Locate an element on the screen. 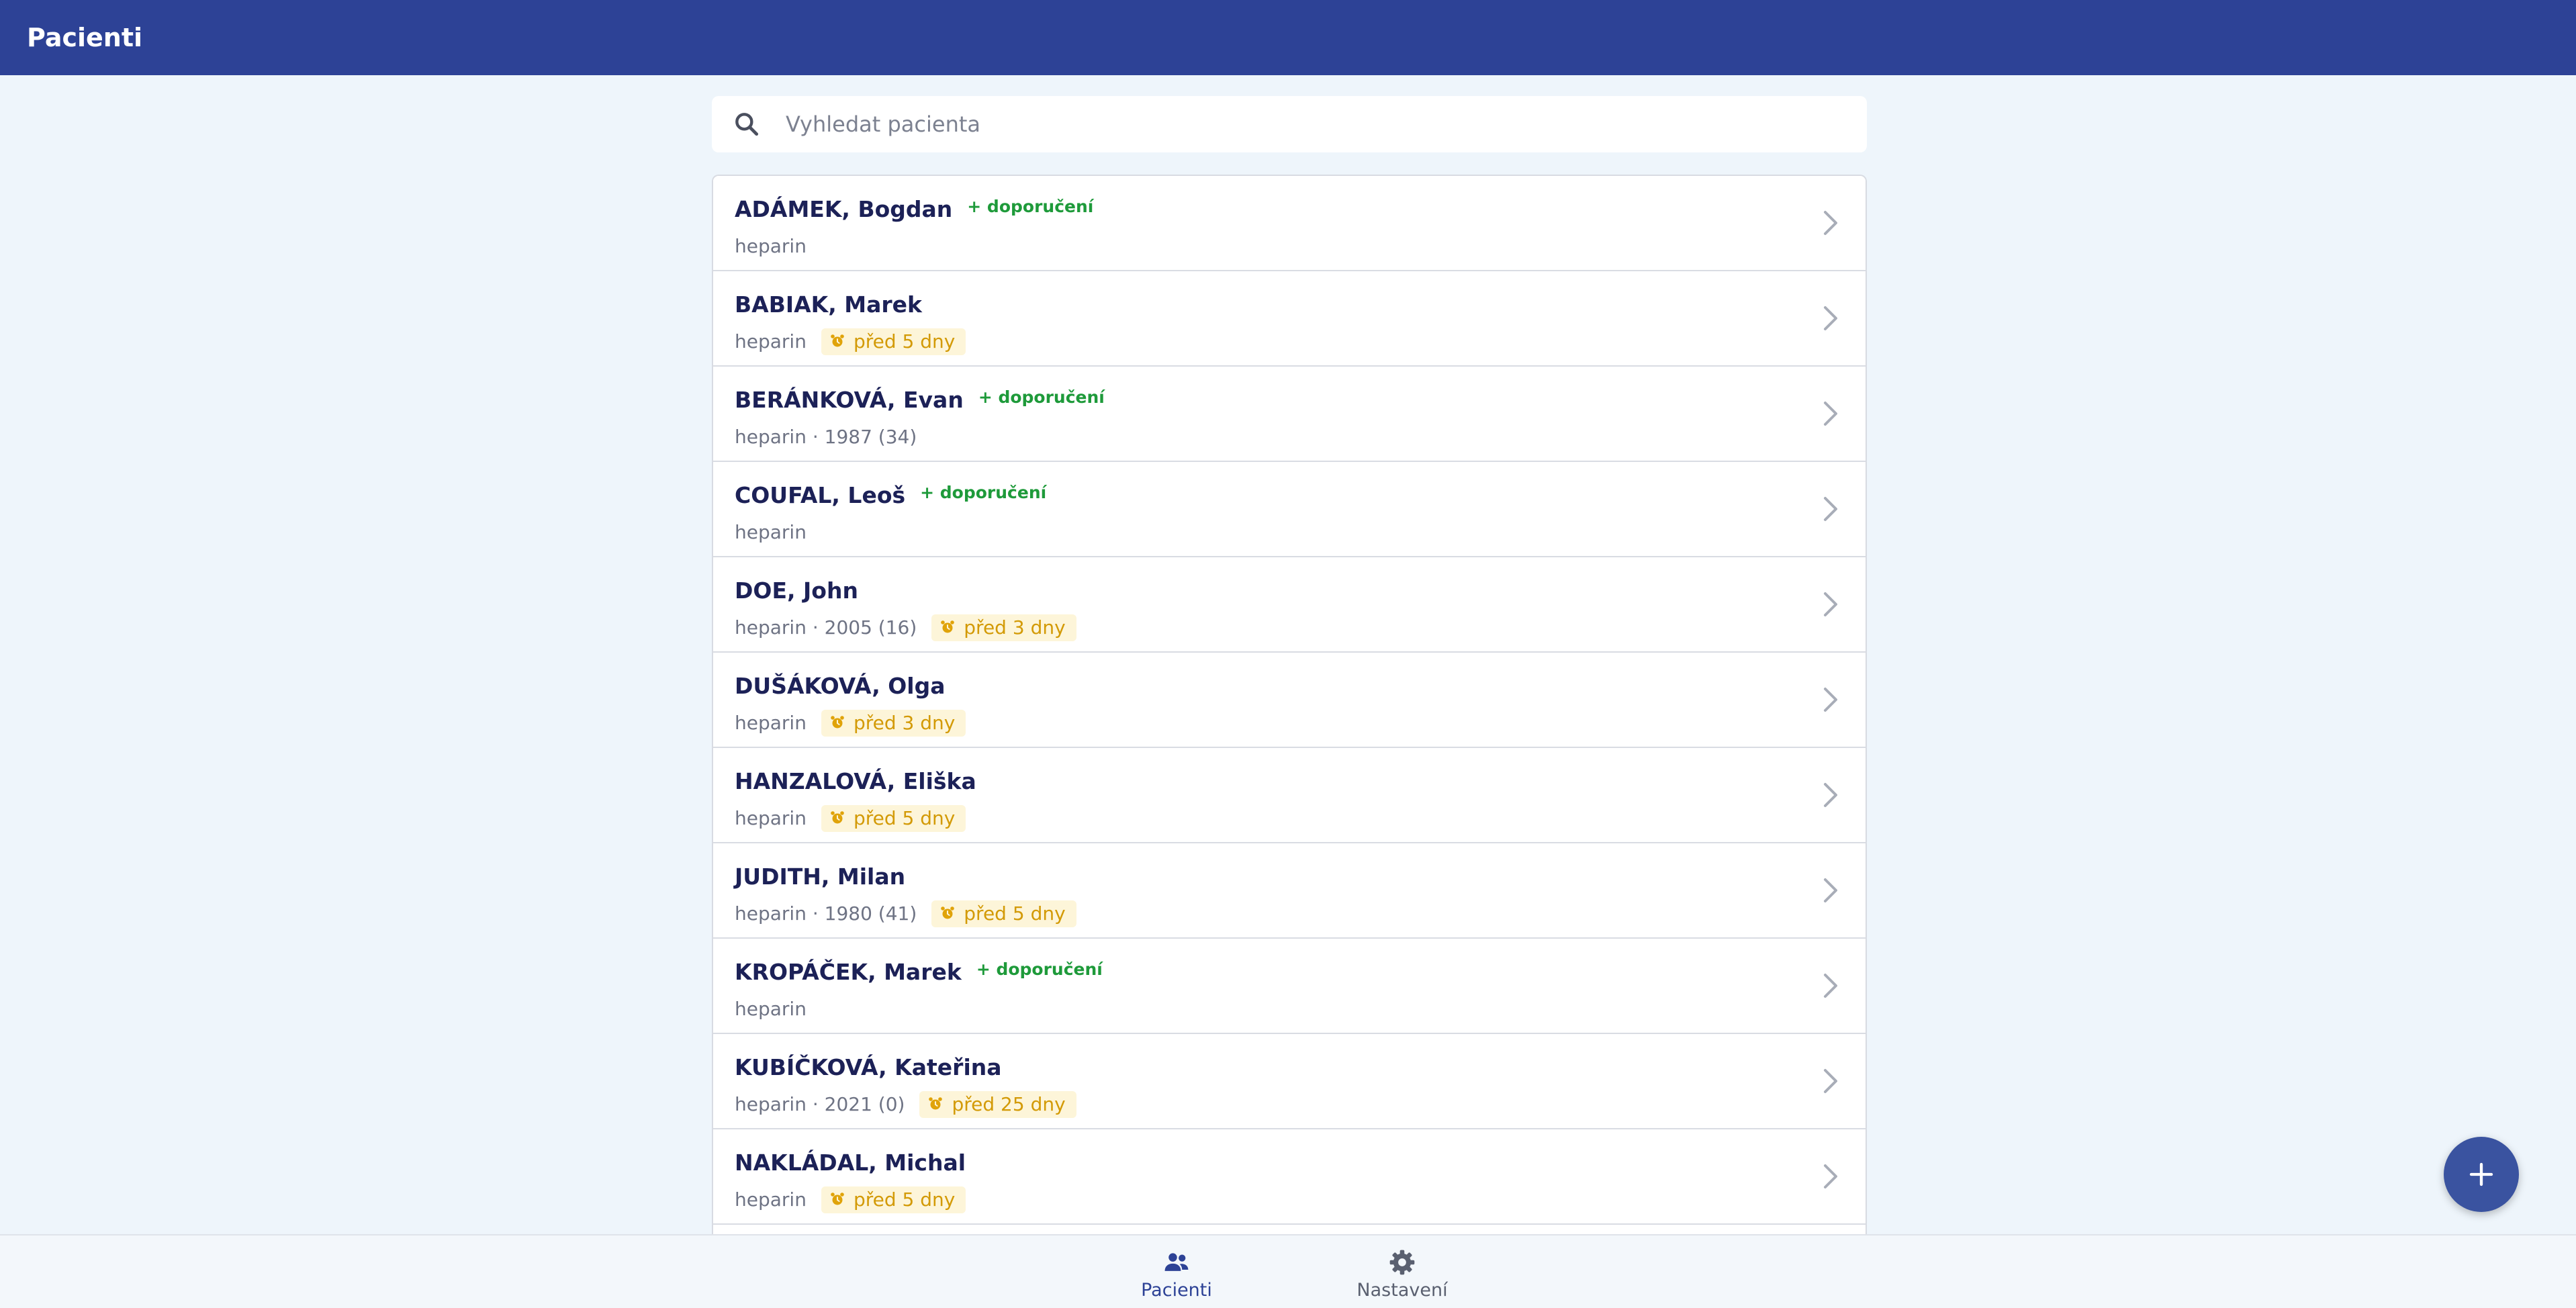 The image size is (2576, 1308). patient-details: heparin před 3 dny is located at coordinates (850, 722).